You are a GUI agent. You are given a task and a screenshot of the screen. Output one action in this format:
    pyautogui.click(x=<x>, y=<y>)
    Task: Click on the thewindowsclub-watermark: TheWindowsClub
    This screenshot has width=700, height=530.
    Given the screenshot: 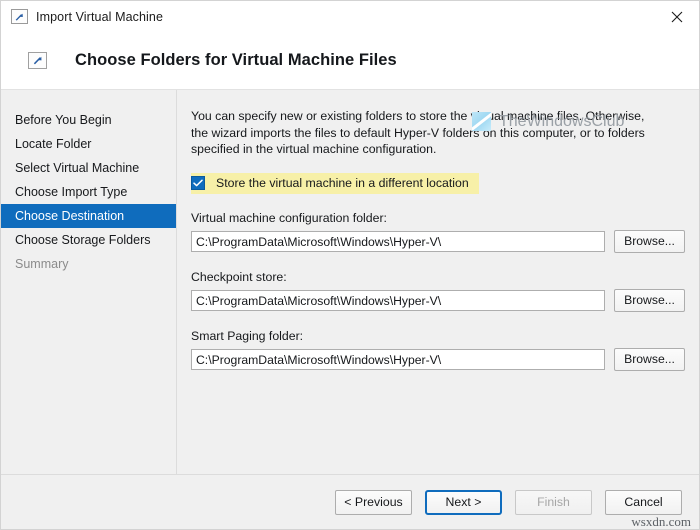 What is the action you would take?
    pyautogui.click(x=548, y=121)
    